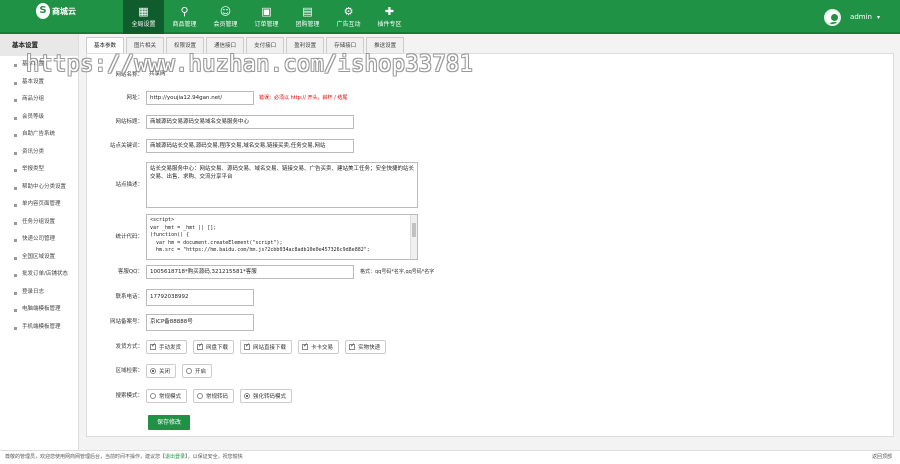 The width and height of the screenshot is (900, 464). What do you see at coordinates (833, 17) in the screenshot?
I see `avatar` at bounding box center [833, 17].